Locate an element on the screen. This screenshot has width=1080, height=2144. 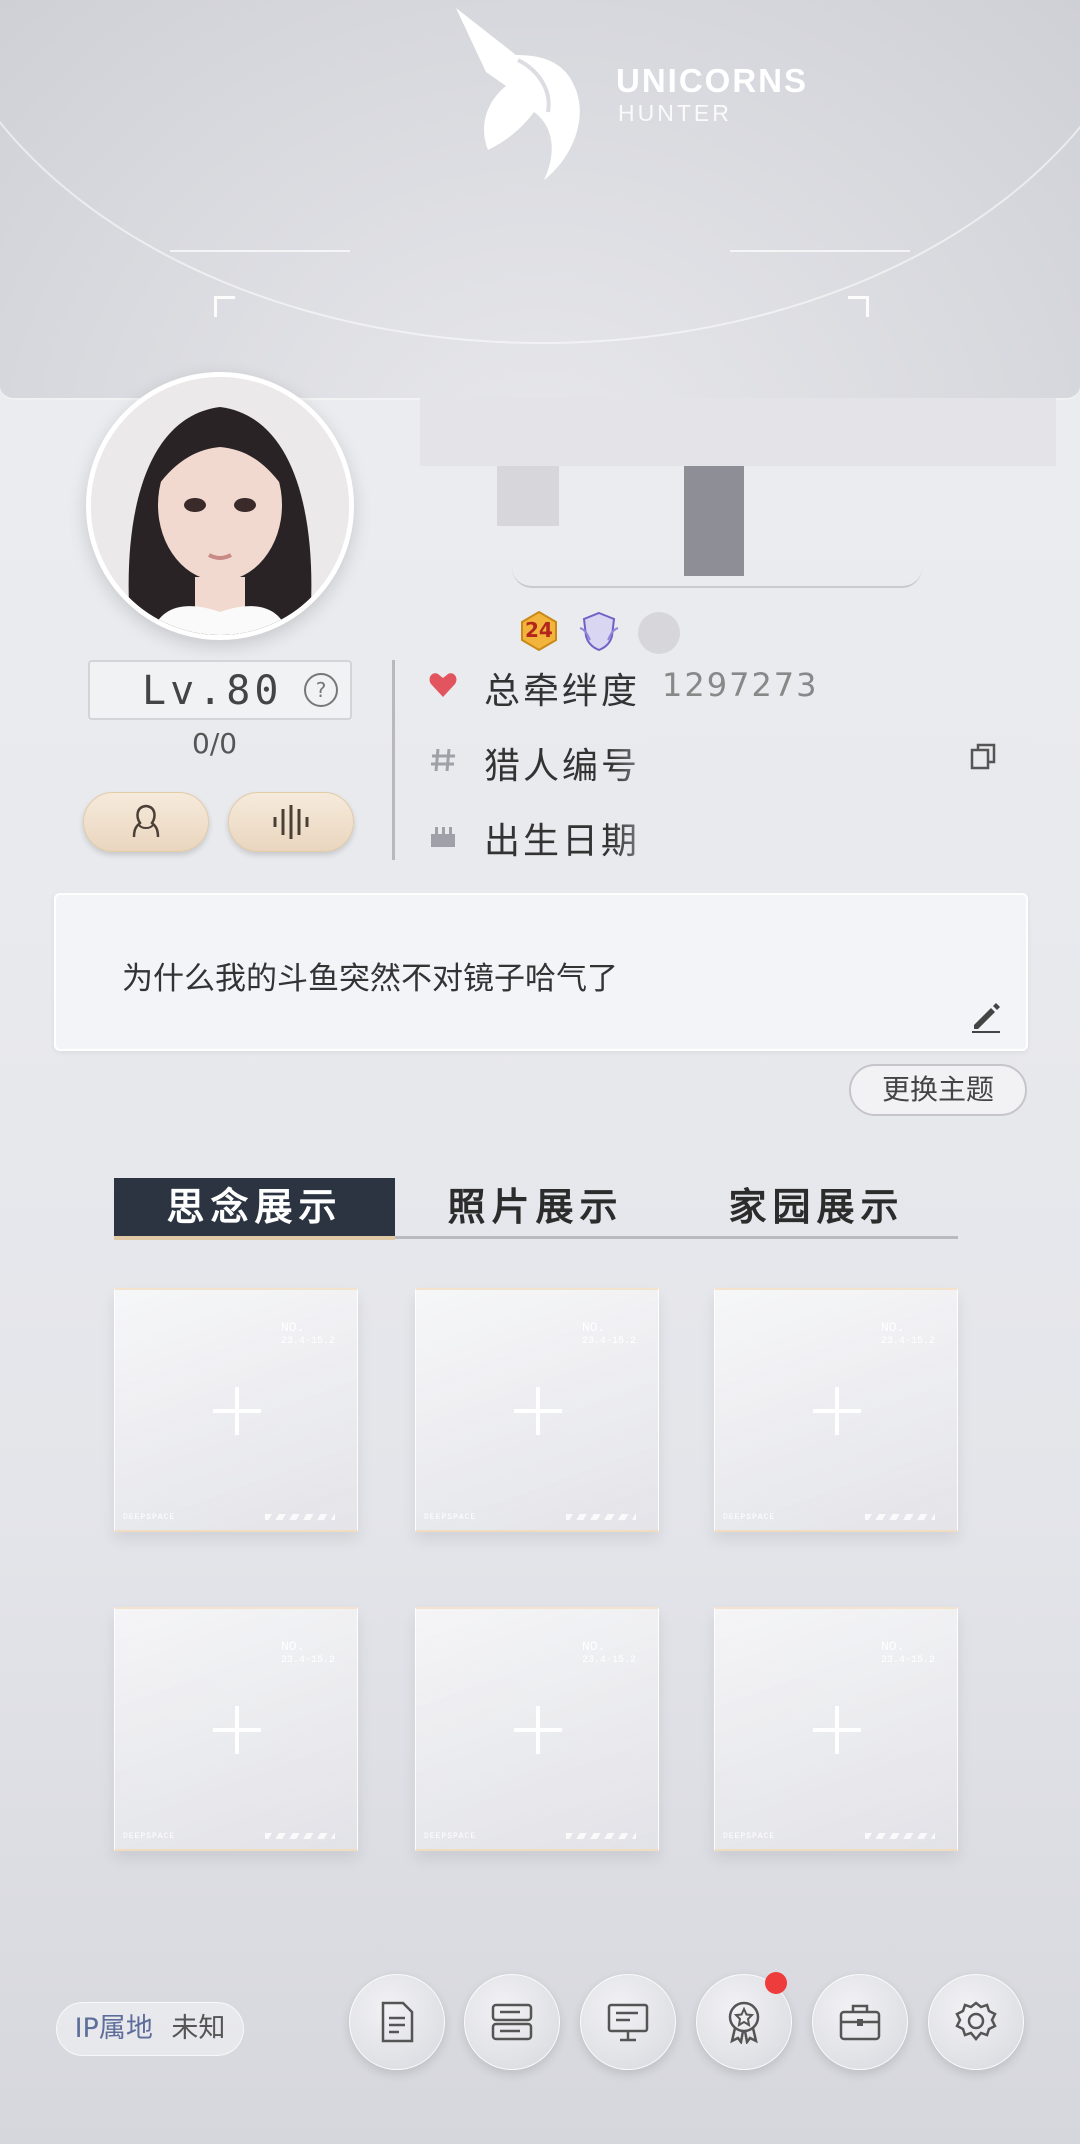
avatar is located at coordinates (220, 506).